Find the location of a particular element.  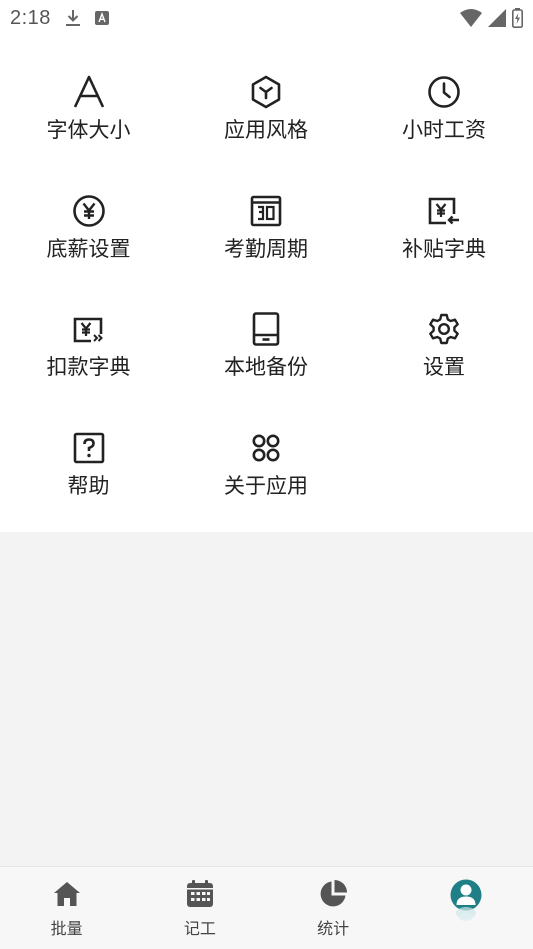

menu-item-label: 本地备份 is located at coordinates (266, 367).